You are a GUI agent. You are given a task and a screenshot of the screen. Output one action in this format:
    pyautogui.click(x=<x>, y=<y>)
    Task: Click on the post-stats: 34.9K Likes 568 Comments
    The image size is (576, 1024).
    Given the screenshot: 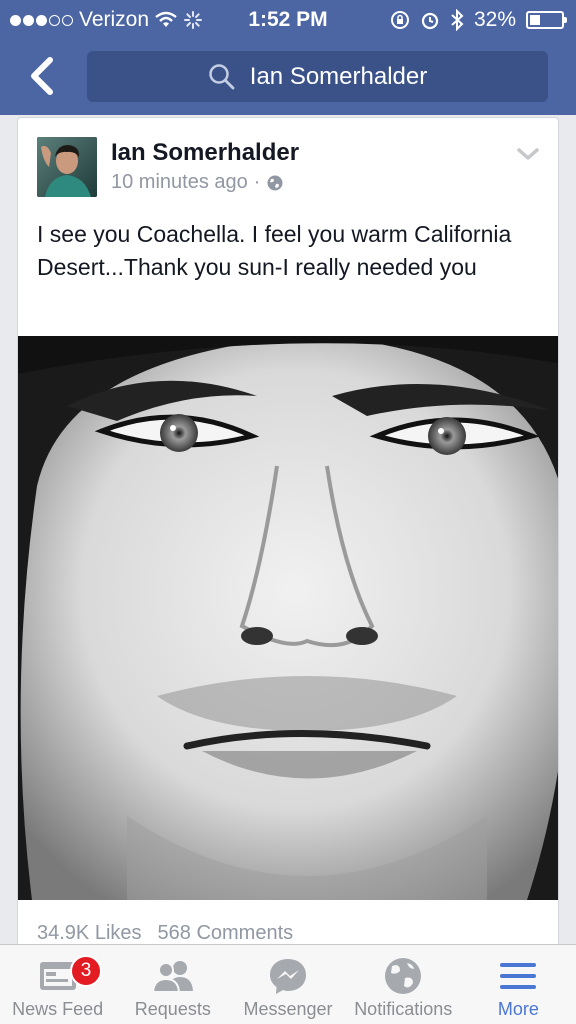 What is the action you would take?
    pyautogui.click(x=165, y=933)
    